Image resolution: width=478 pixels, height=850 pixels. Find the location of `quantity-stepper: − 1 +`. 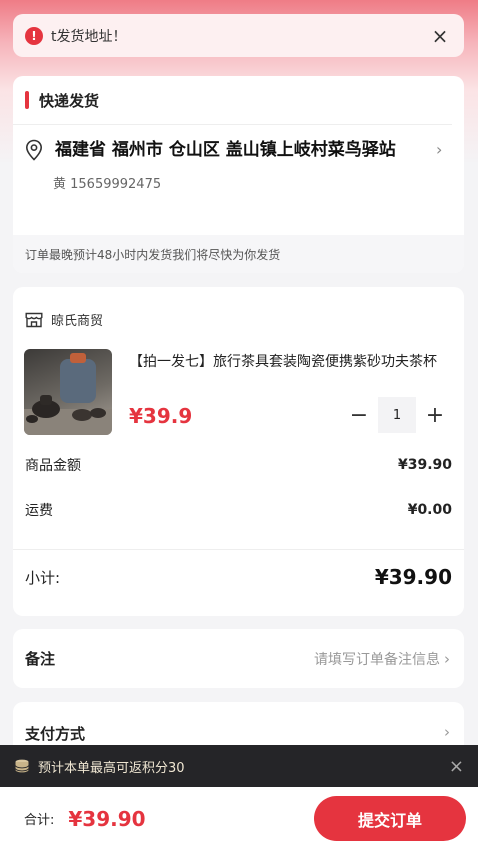

quantity-stepper: − 1 + is located at coordinates (397, 415).